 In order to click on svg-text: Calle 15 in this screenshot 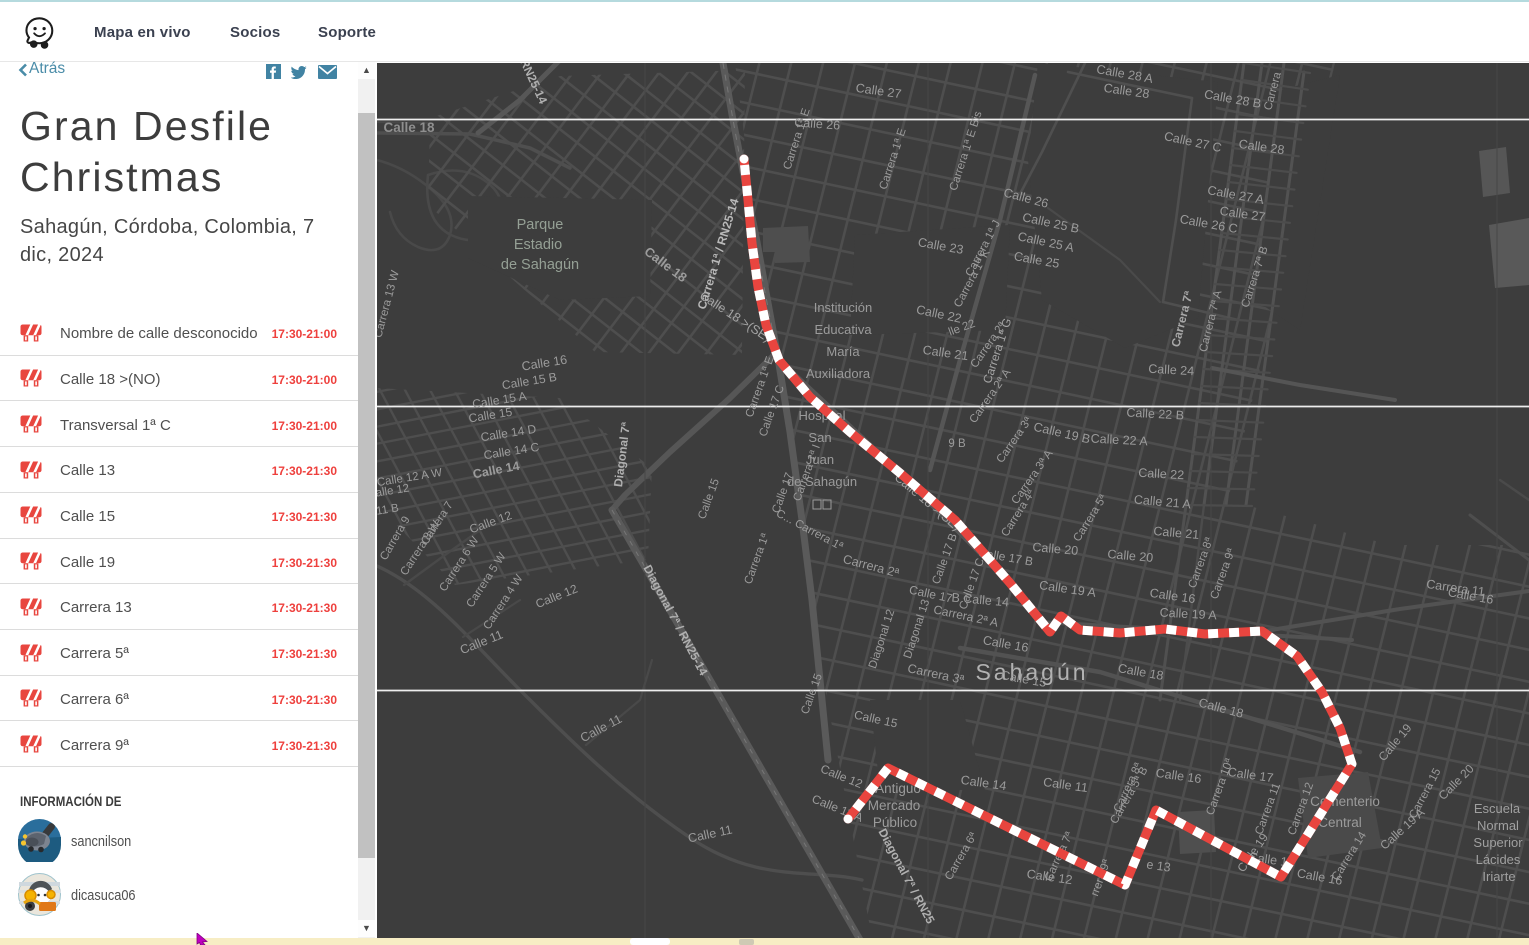, I will do `click(709, 499)`.